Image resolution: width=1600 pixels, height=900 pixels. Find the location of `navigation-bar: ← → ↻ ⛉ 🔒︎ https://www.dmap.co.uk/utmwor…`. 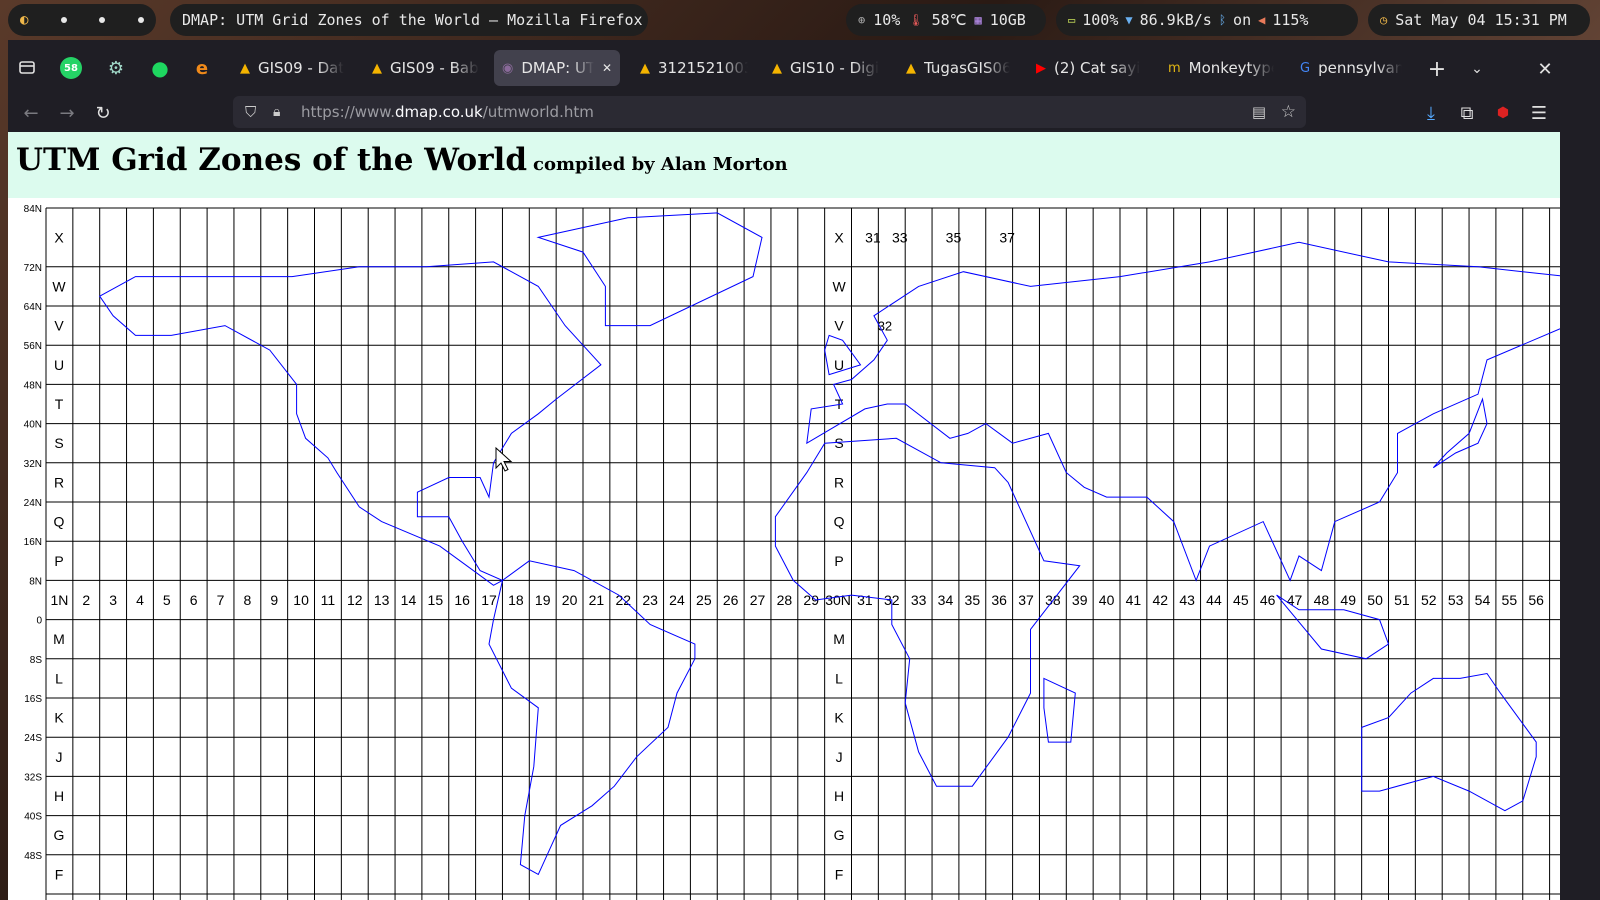

navigation-bar: ← → ↻ ⛉ 🔒︎ https://www.dmap.co.uk/utmwor… is located at coordinates (804, 112).